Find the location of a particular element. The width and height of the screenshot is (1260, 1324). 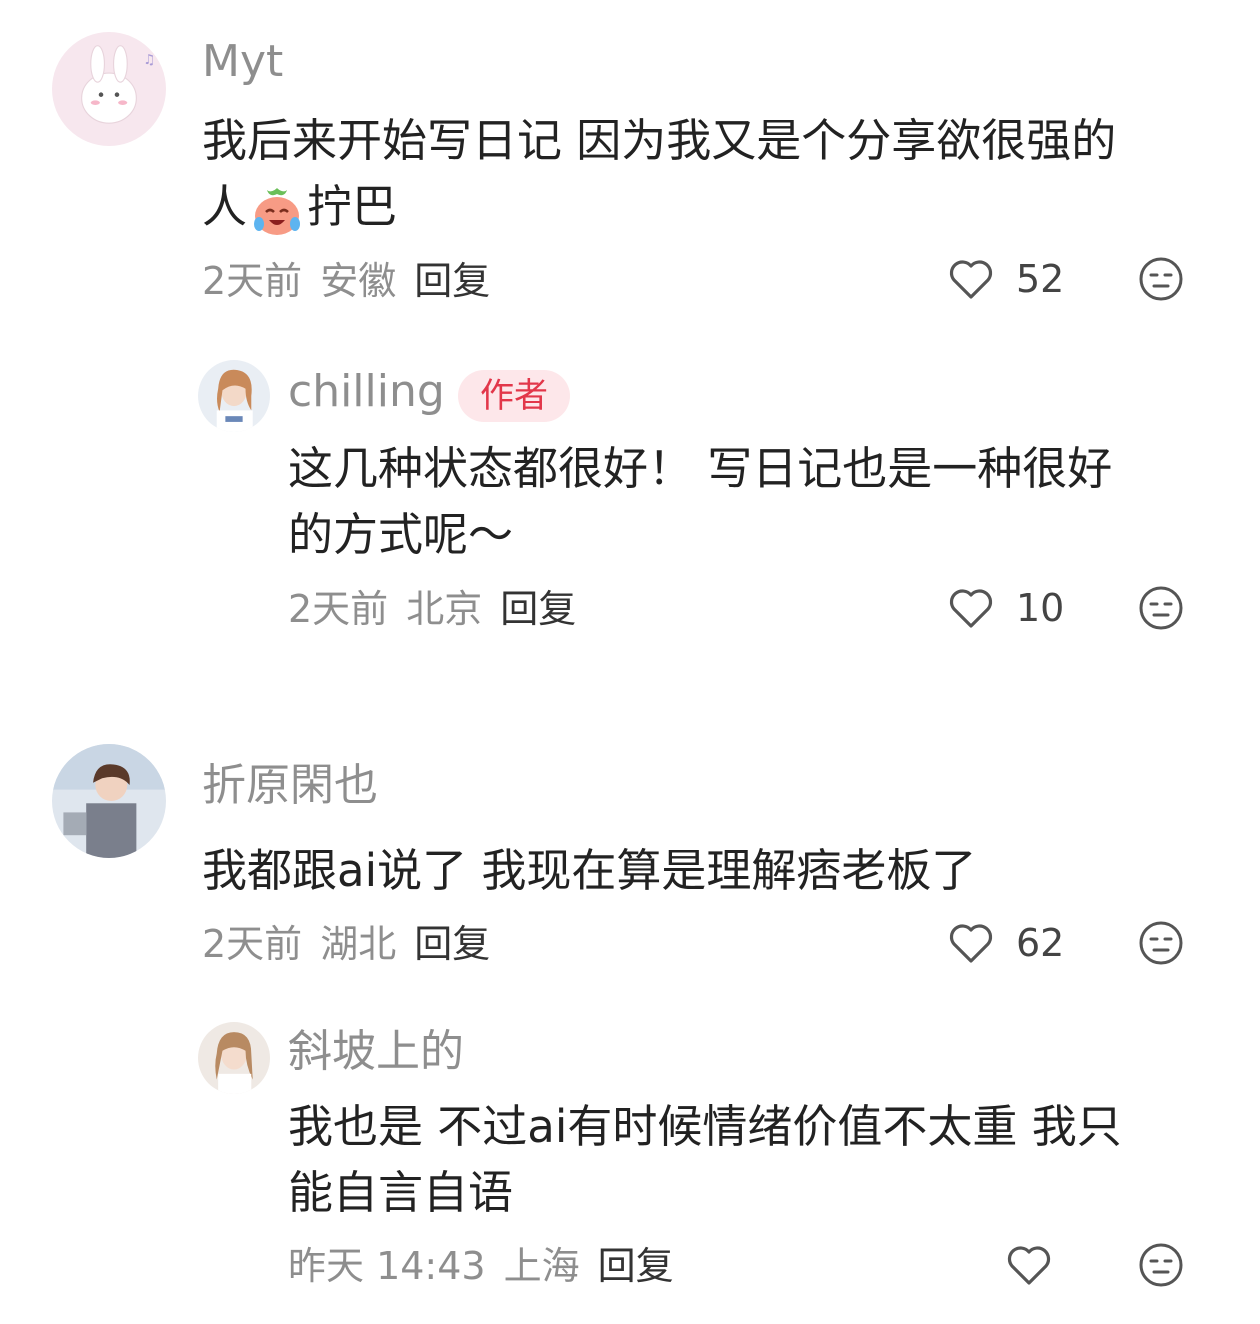

location: 安徽 is located at coordinates (358, 281).